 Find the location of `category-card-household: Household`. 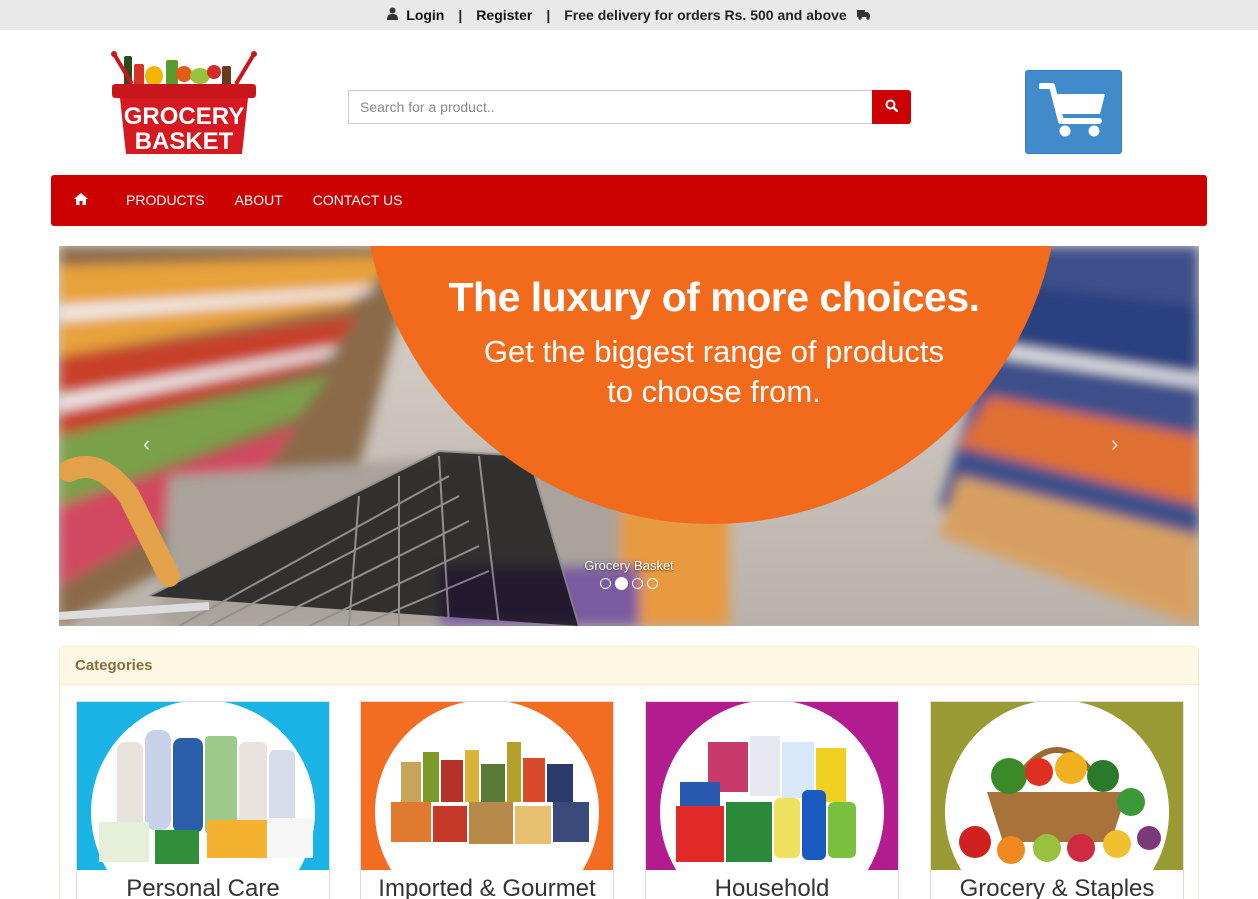

category-card-household: Household is located at coordinates (772, 800).